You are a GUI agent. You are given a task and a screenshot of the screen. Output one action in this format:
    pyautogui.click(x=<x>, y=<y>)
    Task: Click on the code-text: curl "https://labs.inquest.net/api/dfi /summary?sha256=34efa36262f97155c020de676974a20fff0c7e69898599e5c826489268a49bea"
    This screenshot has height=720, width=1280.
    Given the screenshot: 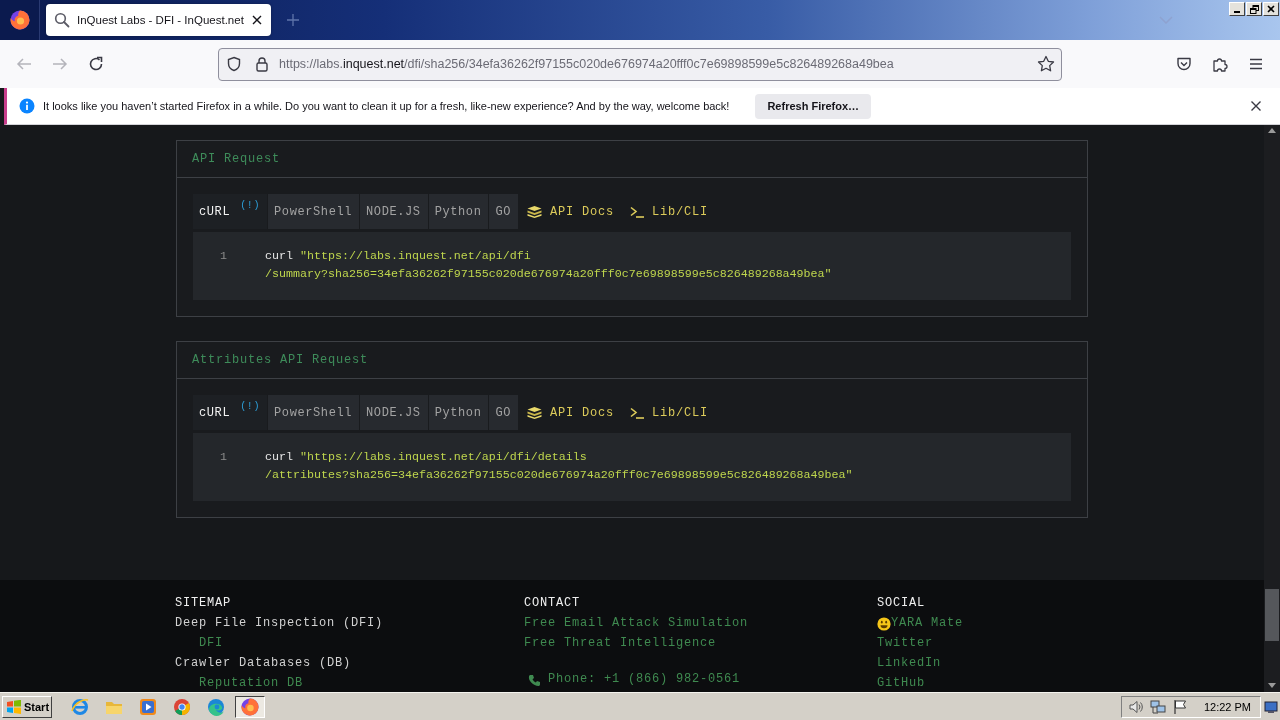 What is the action you would take?
    pyautogui.click(x=548, y=265)
    